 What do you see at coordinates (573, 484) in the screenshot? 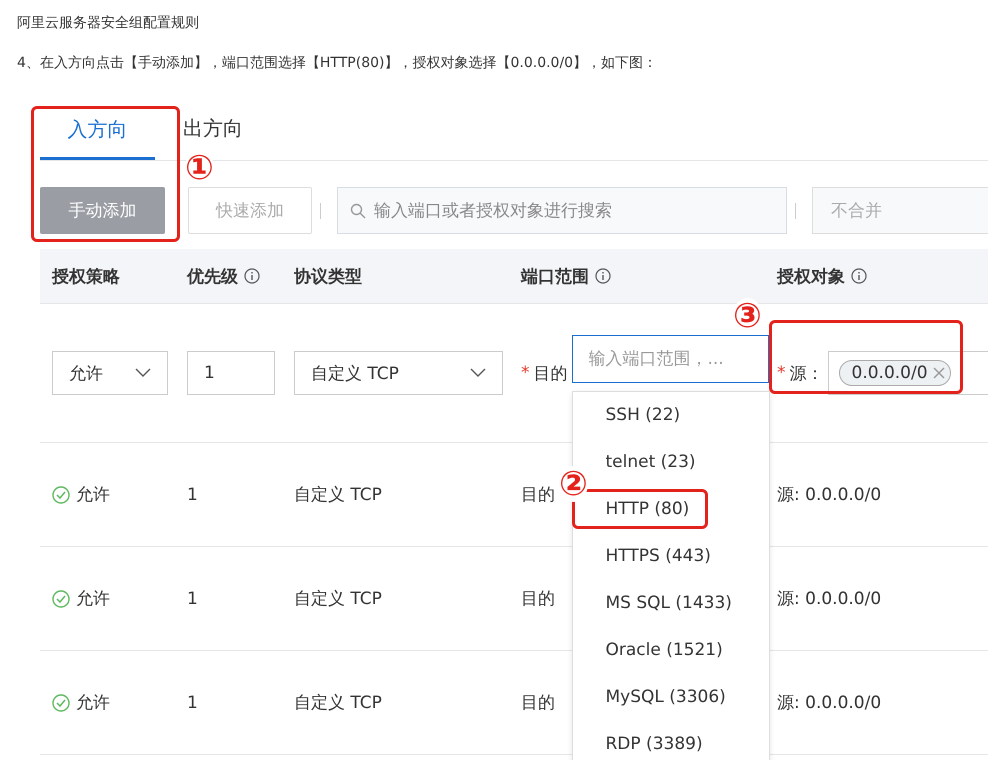
I see `step-number: ②` at bounding box center [573, 484].